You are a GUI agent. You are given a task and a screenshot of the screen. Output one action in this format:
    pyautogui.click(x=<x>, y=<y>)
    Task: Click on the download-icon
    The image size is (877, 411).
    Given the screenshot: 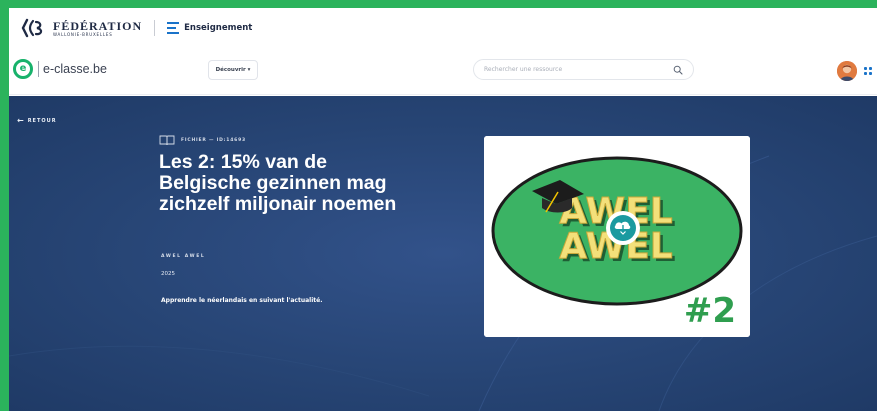 What is the action you would take?
    pyautogui.click(x=623, y=228)
    